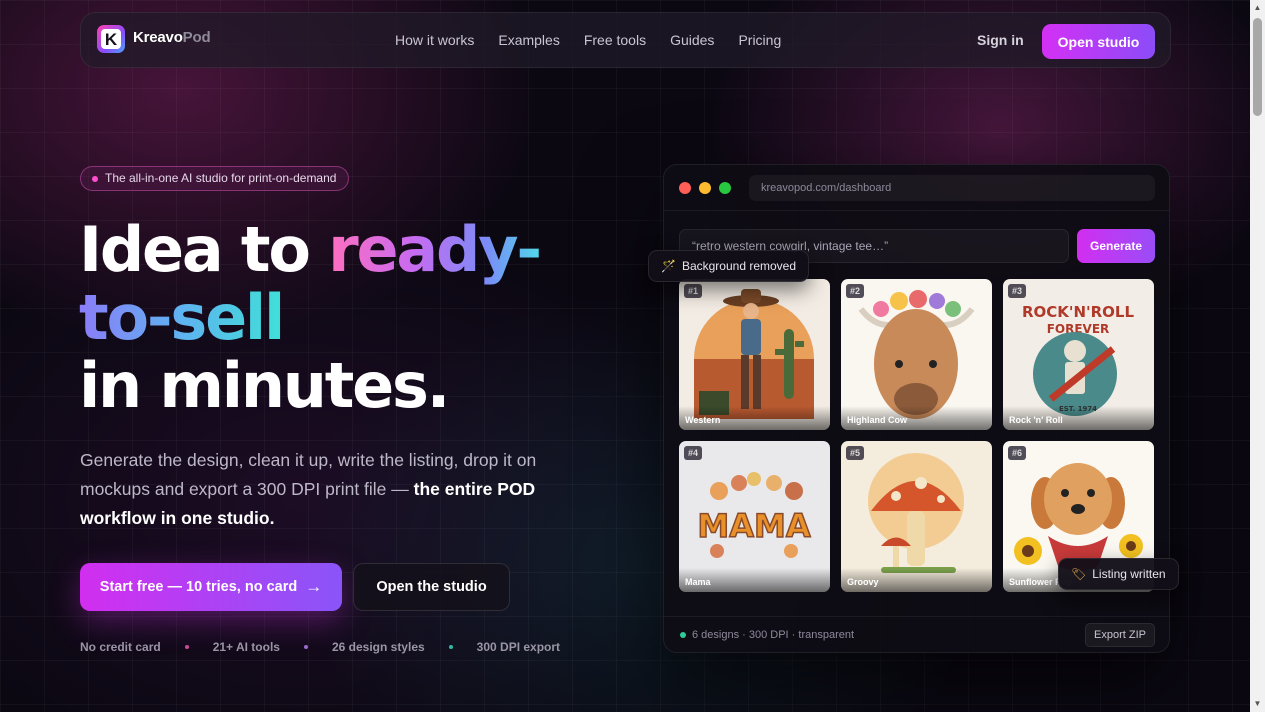 This screenshot has width=1265, height=712. What do you see at coordinates (615, 40) in the screenshot?
I see `nav-link-free-tools: Free tools` at bounding box center [615, 40].